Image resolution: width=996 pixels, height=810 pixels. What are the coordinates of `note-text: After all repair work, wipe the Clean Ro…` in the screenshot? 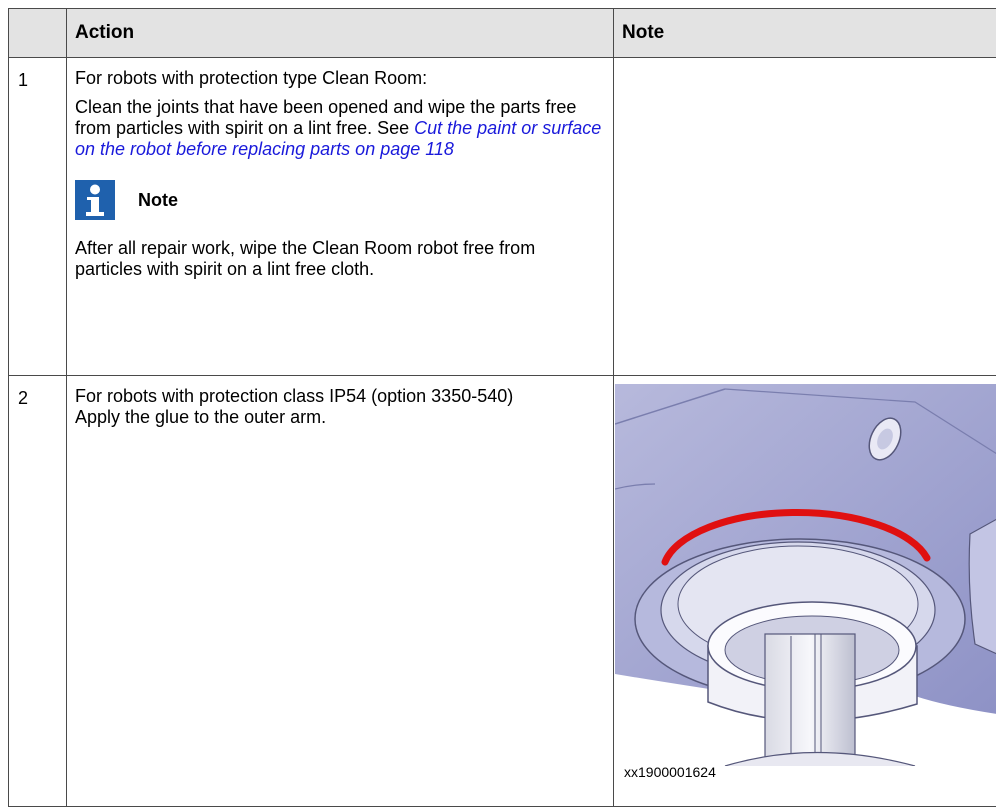 It's located at (305, 258).